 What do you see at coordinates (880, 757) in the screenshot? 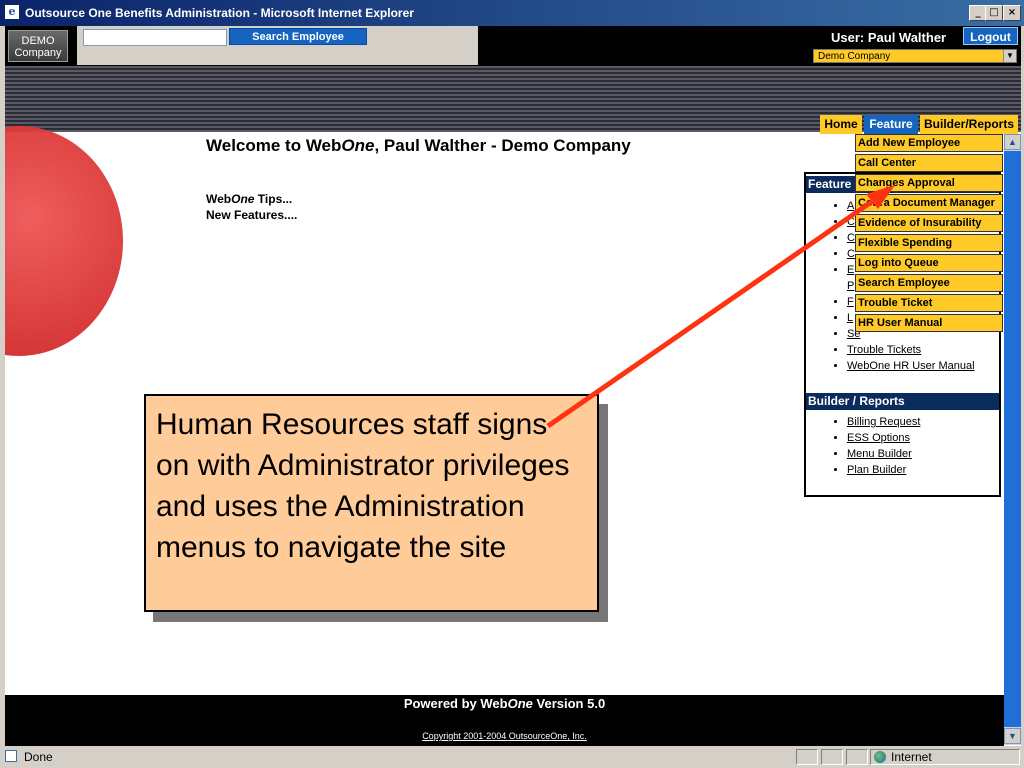
I see `globe-icon` at bounding box center [880, 757].